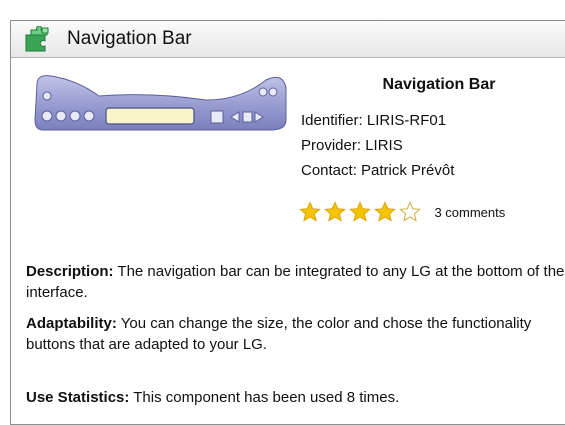  Describe the element at coordinates (374, 120) in the screenshot. I see `component-identifier: Identifier: LIRIS-RF01` at that location.